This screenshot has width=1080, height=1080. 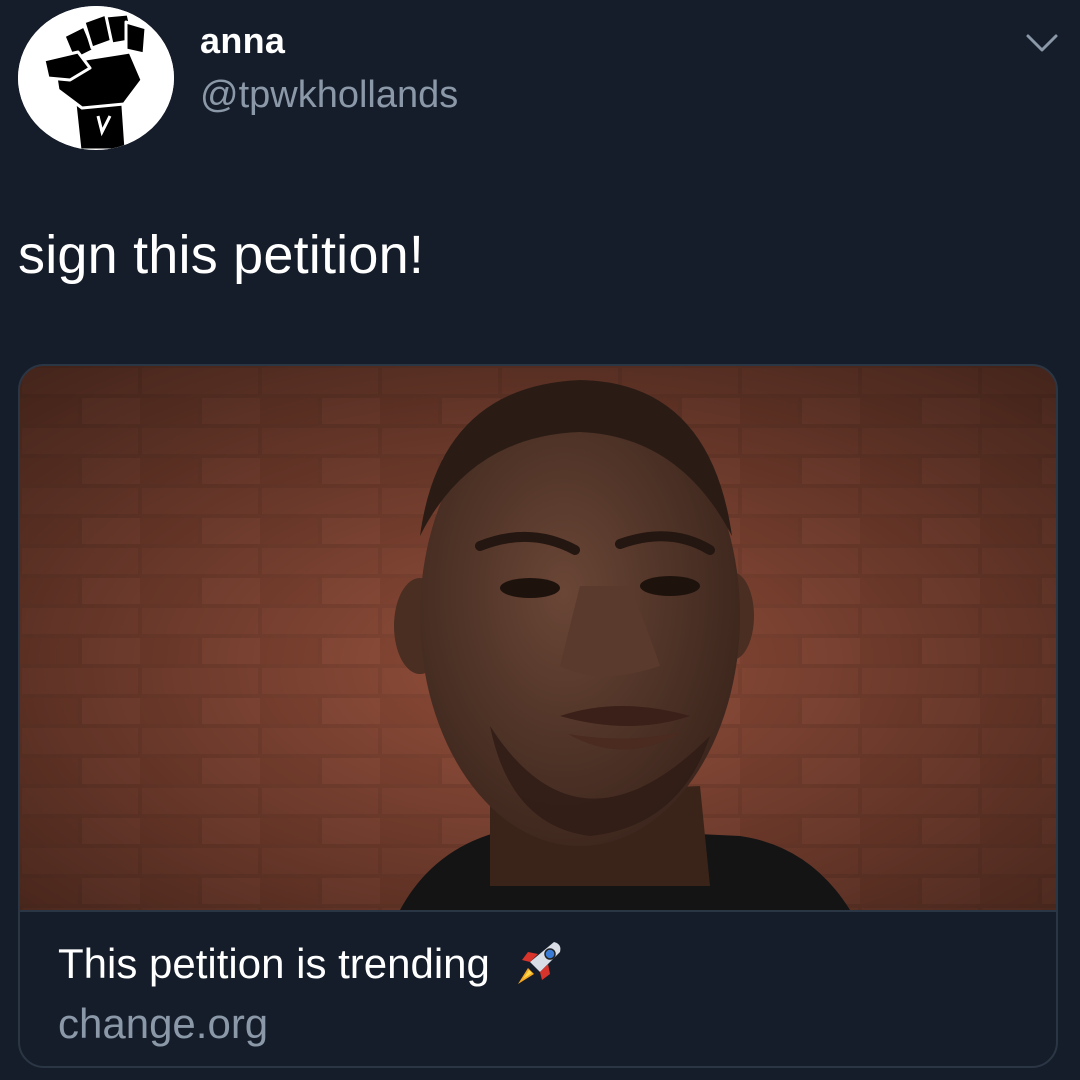 I want to click on card-title: This petition is trending, so click(x=274, y=963).